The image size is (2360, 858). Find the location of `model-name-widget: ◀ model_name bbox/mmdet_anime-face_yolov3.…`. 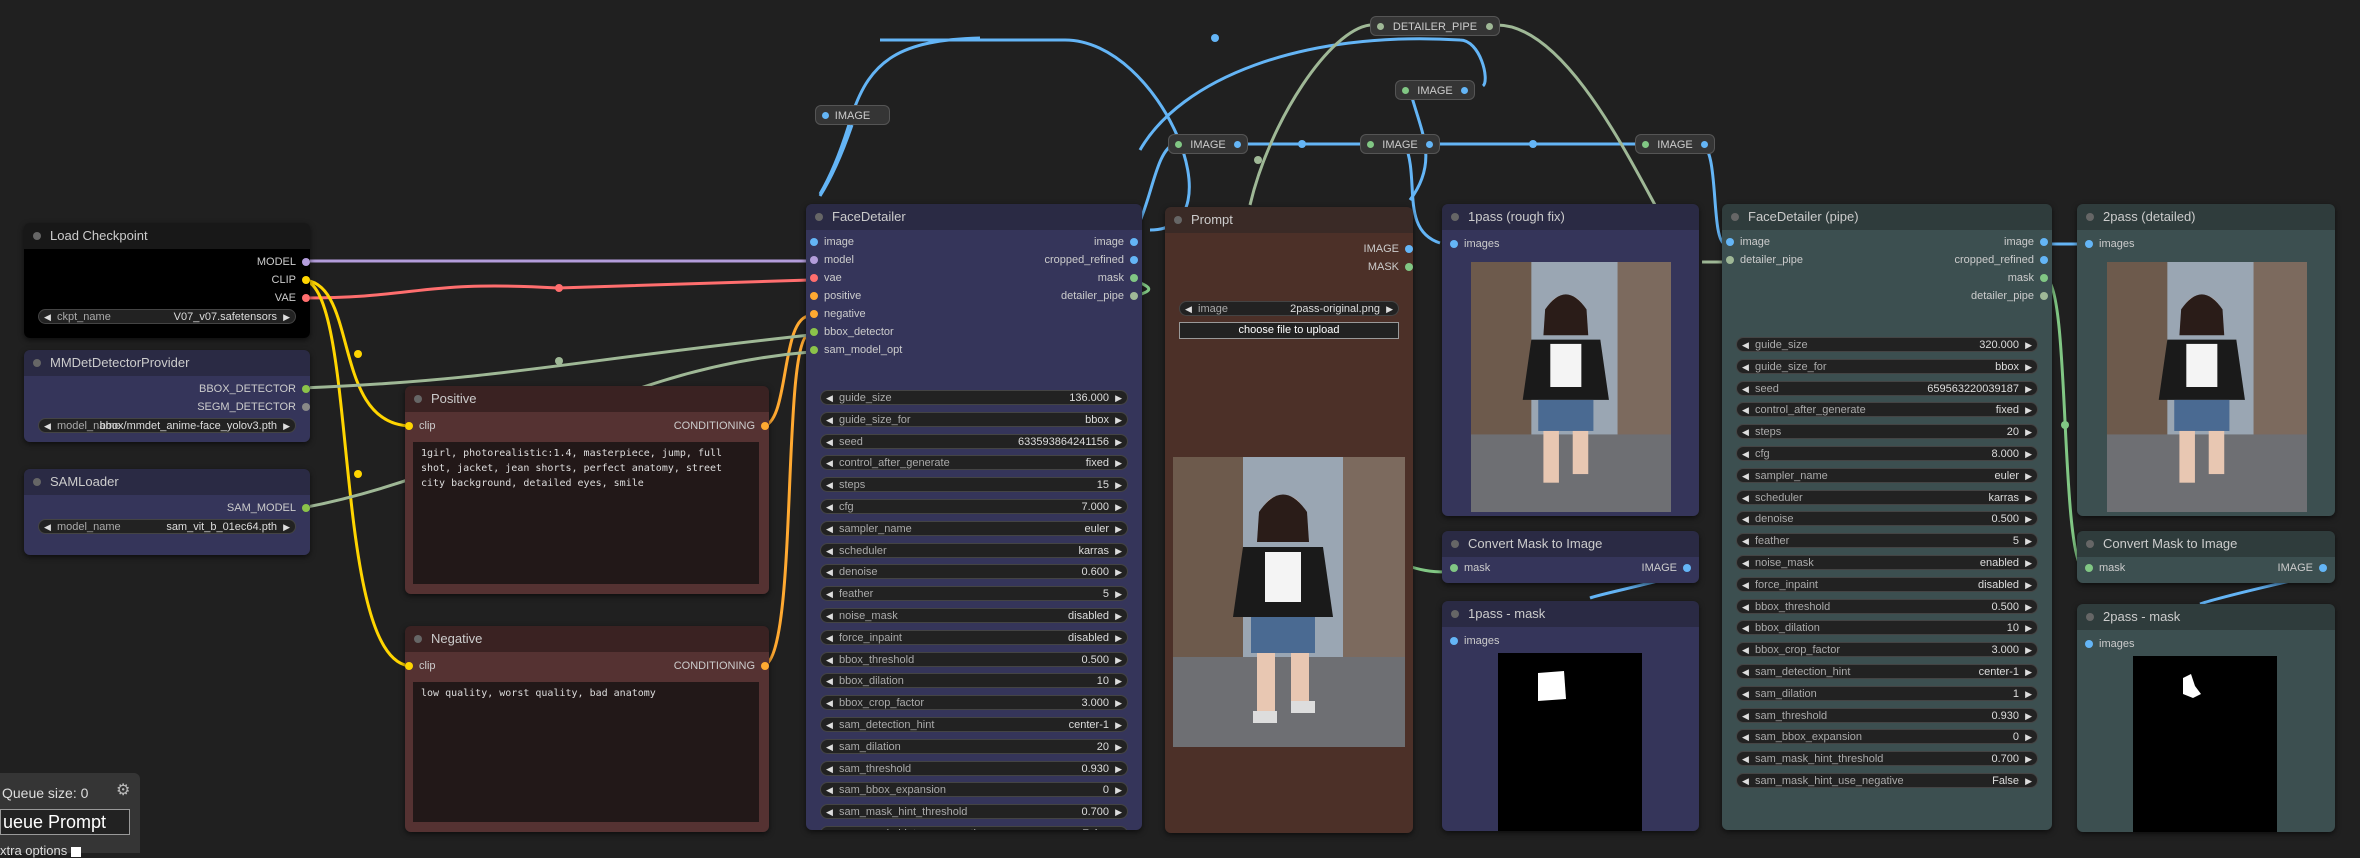

model-name-widget: ◀ model_name bbox/mmdet_anime-face_yolov3.… is located at coordinates (167, 425).